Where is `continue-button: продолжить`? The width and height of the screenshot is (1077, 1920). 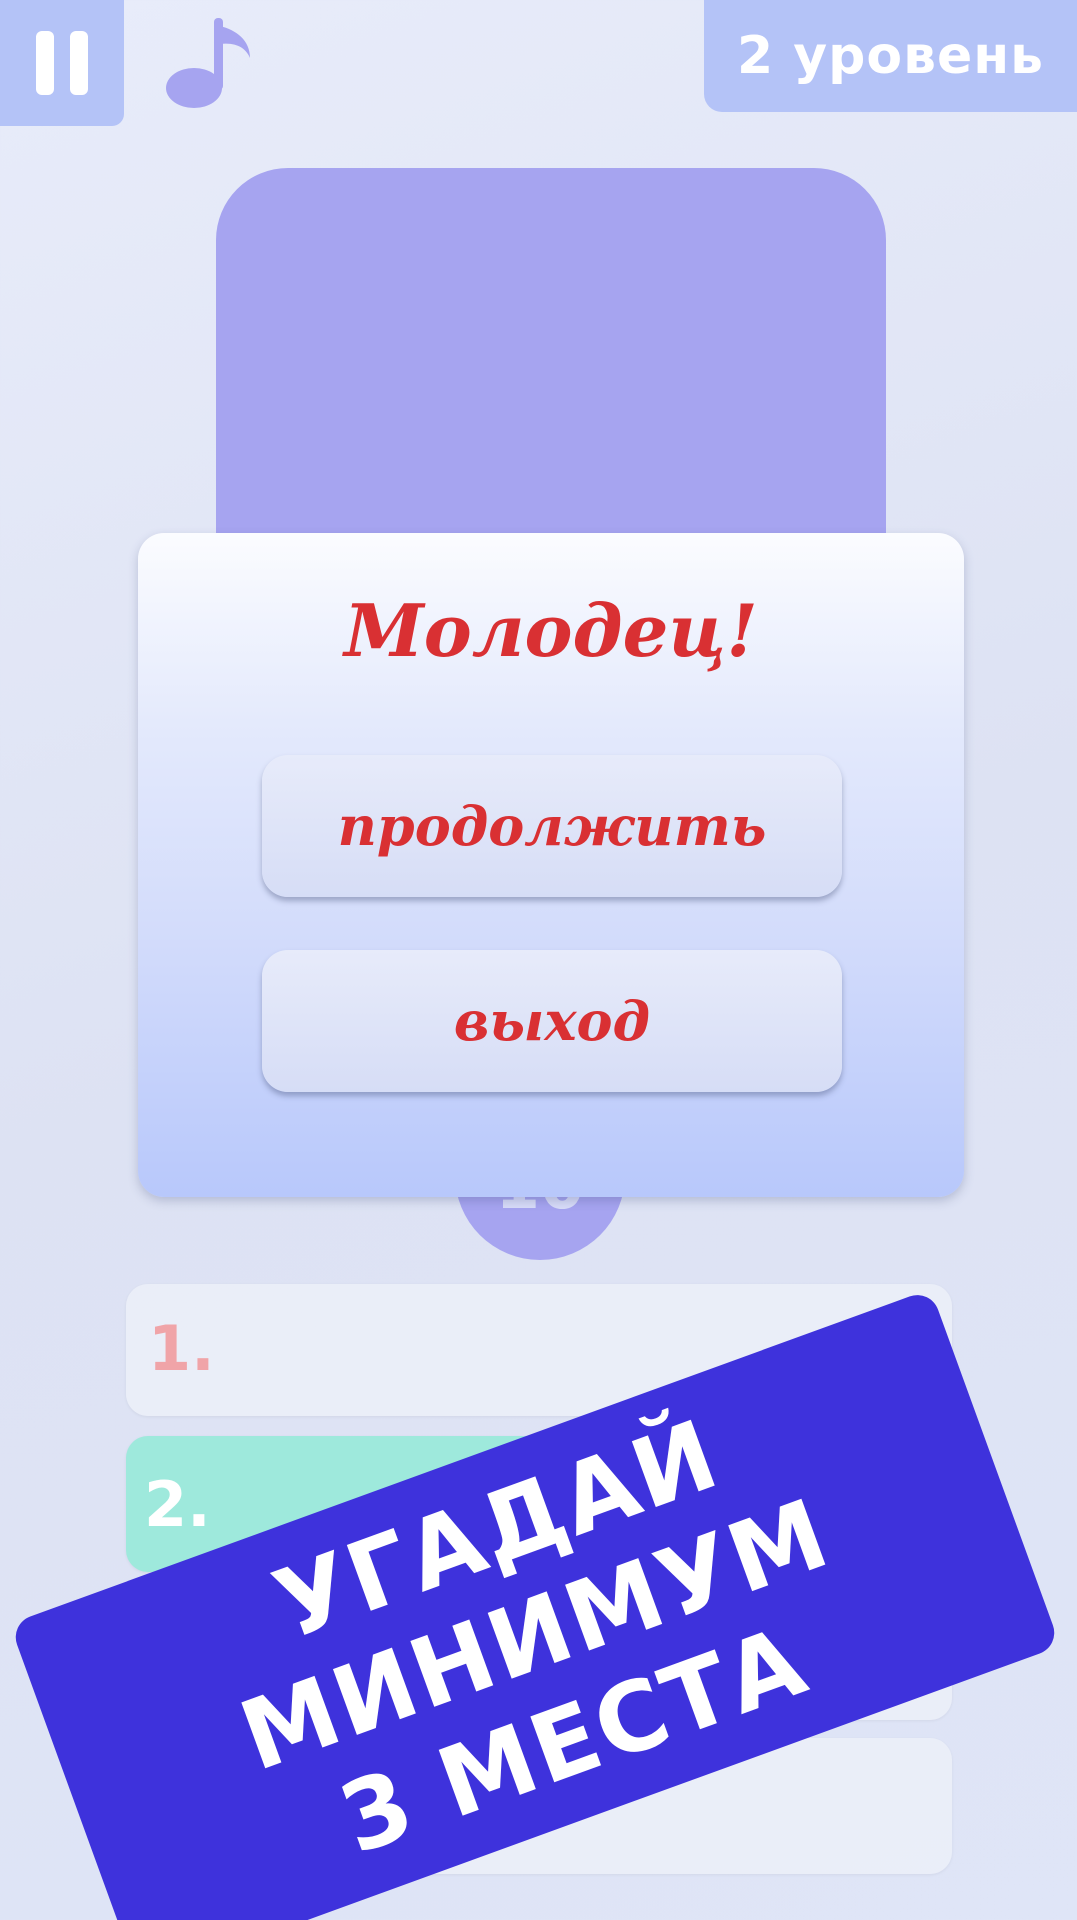
continue-button: продолжить is located at coordinates (552, 826).